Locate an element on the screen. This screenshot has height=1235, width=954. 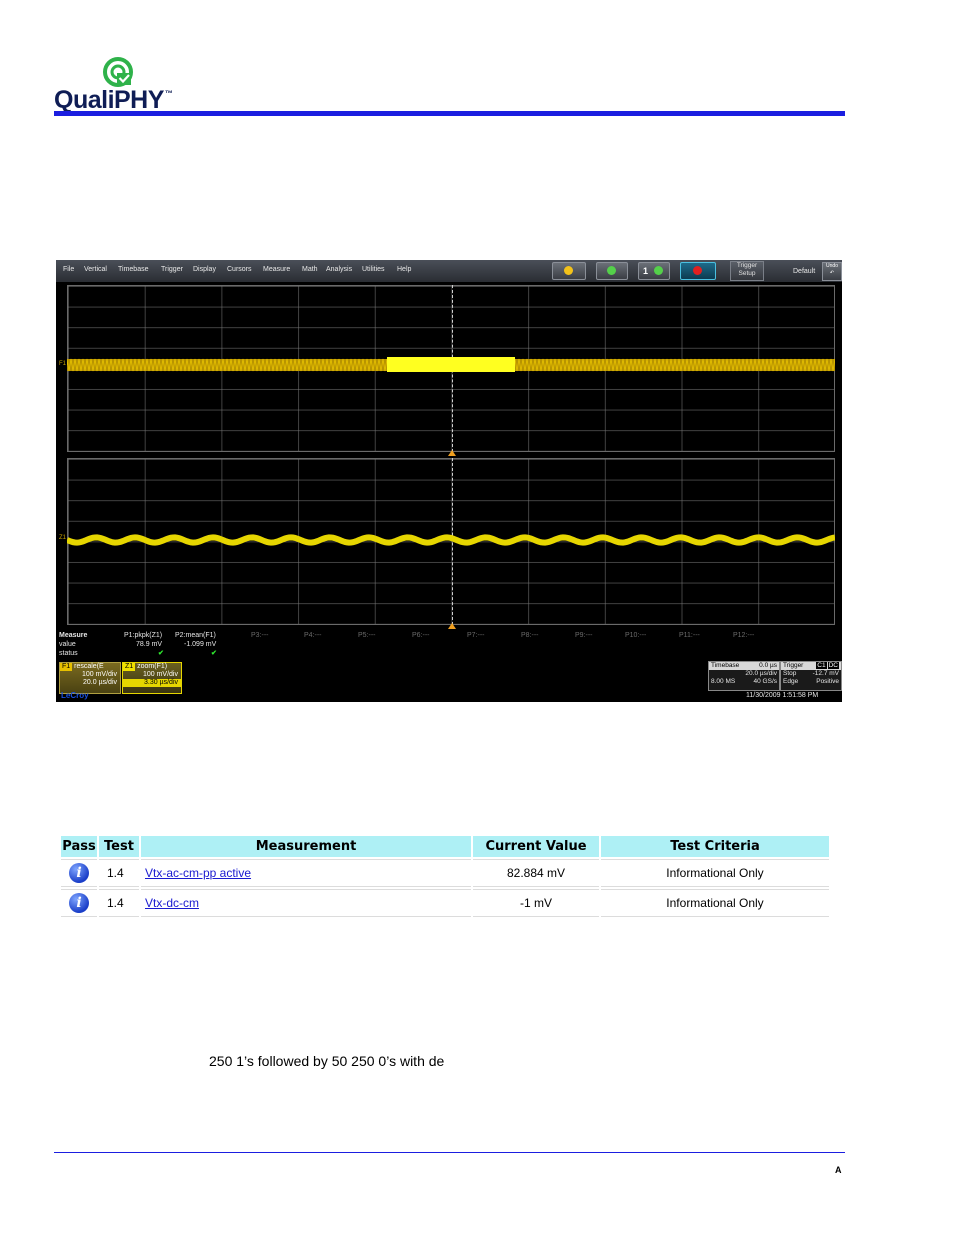
value-row-label: value is located at coordinates (67, 644).